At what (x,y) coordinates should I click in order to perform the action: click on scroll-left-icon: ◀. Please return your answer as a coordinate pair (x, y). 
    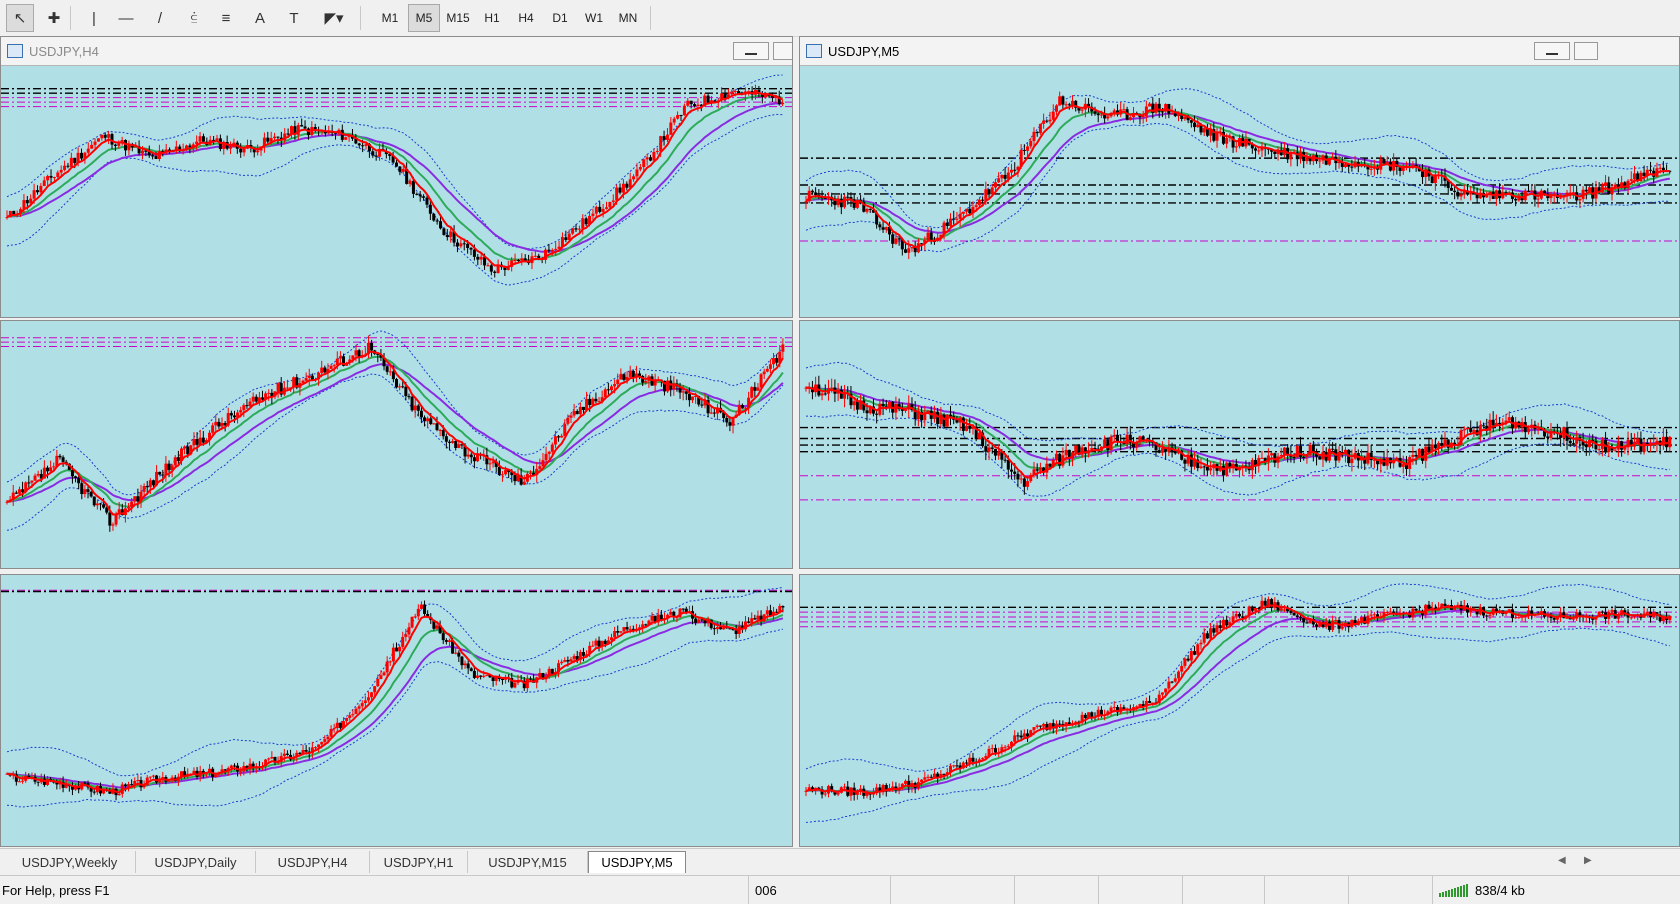
    Looking at the image, I should click on (1562, 860).